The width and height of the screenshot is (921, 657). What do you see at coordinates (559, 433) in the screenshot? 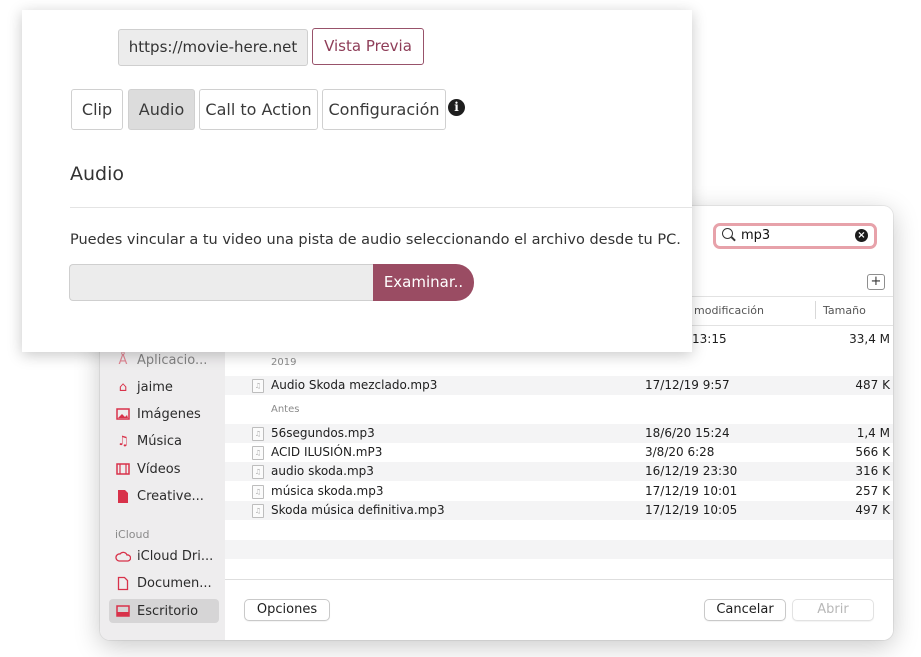
I see `table-row: ♫ 56segundos.mp3 18/6/20 15:24 1,4 M` at bounding box center [559, 433].